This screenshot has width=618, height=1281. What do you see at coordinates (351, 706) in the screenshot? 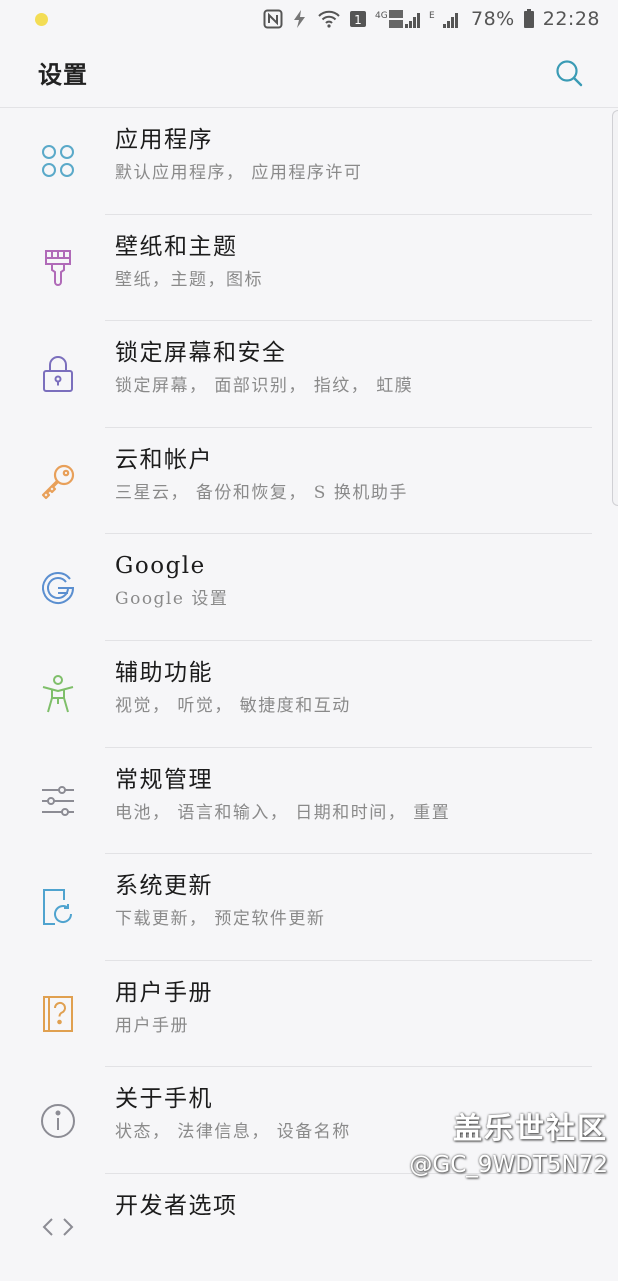
I see `item-subtitle: 视觉， 听觉， 敏捷度和互动` at bounding box center [351, 706].